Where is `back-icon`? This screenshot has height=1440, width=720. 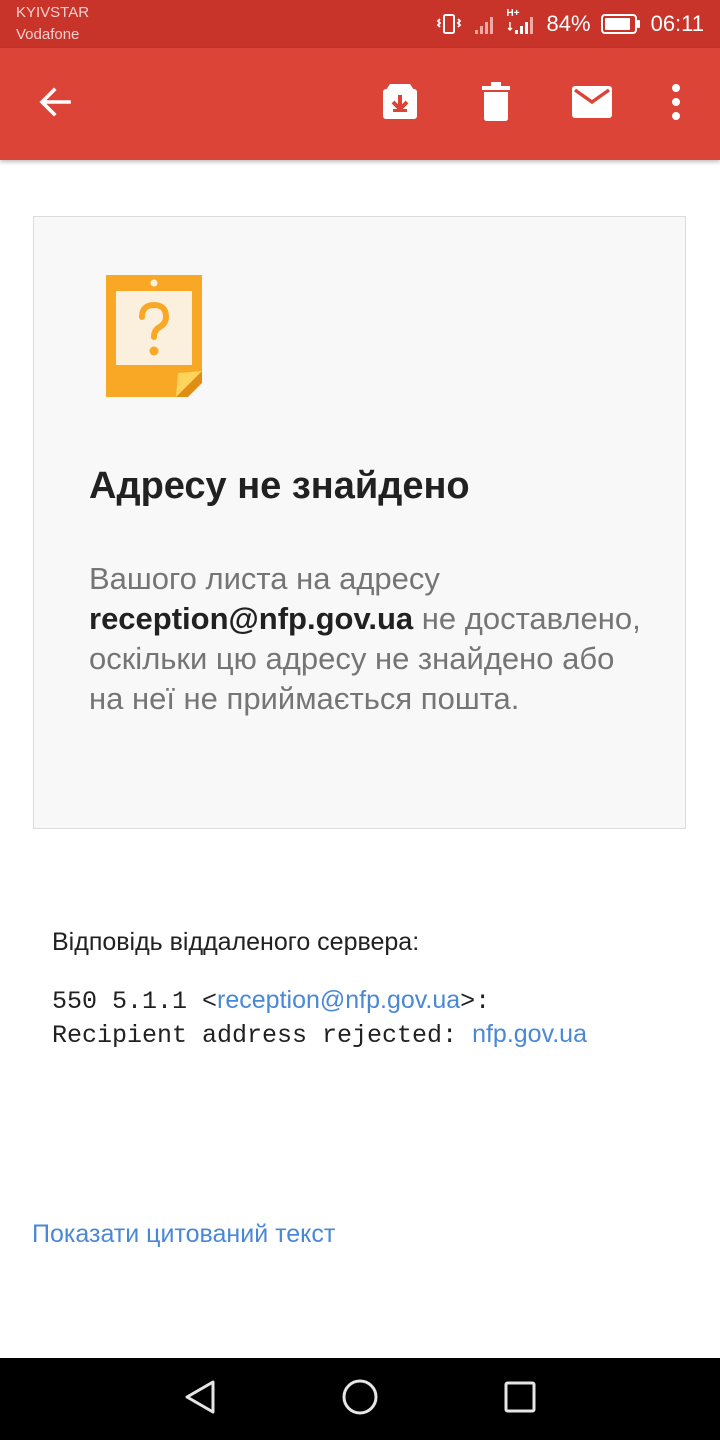 back-icon is located at coordinates (55, 104).